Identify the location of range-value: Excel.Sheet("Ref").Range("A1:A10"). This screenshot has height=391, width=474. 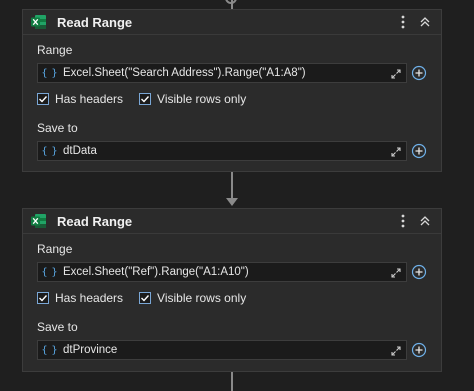
(156, 272).